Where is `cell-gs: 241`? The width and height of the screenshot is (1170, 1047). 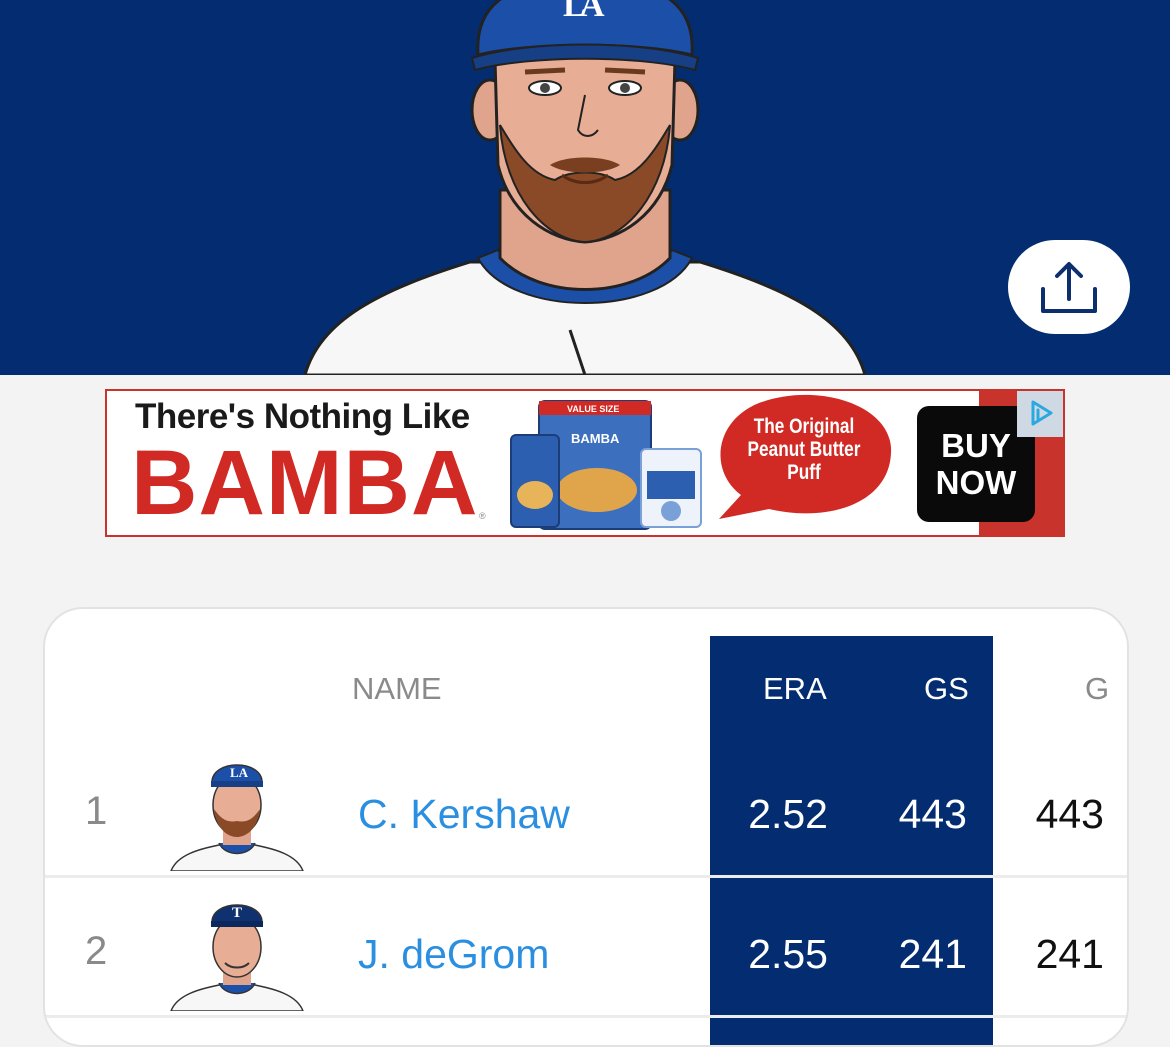
cell-gs: 241 is located at coordinates (932, 954).